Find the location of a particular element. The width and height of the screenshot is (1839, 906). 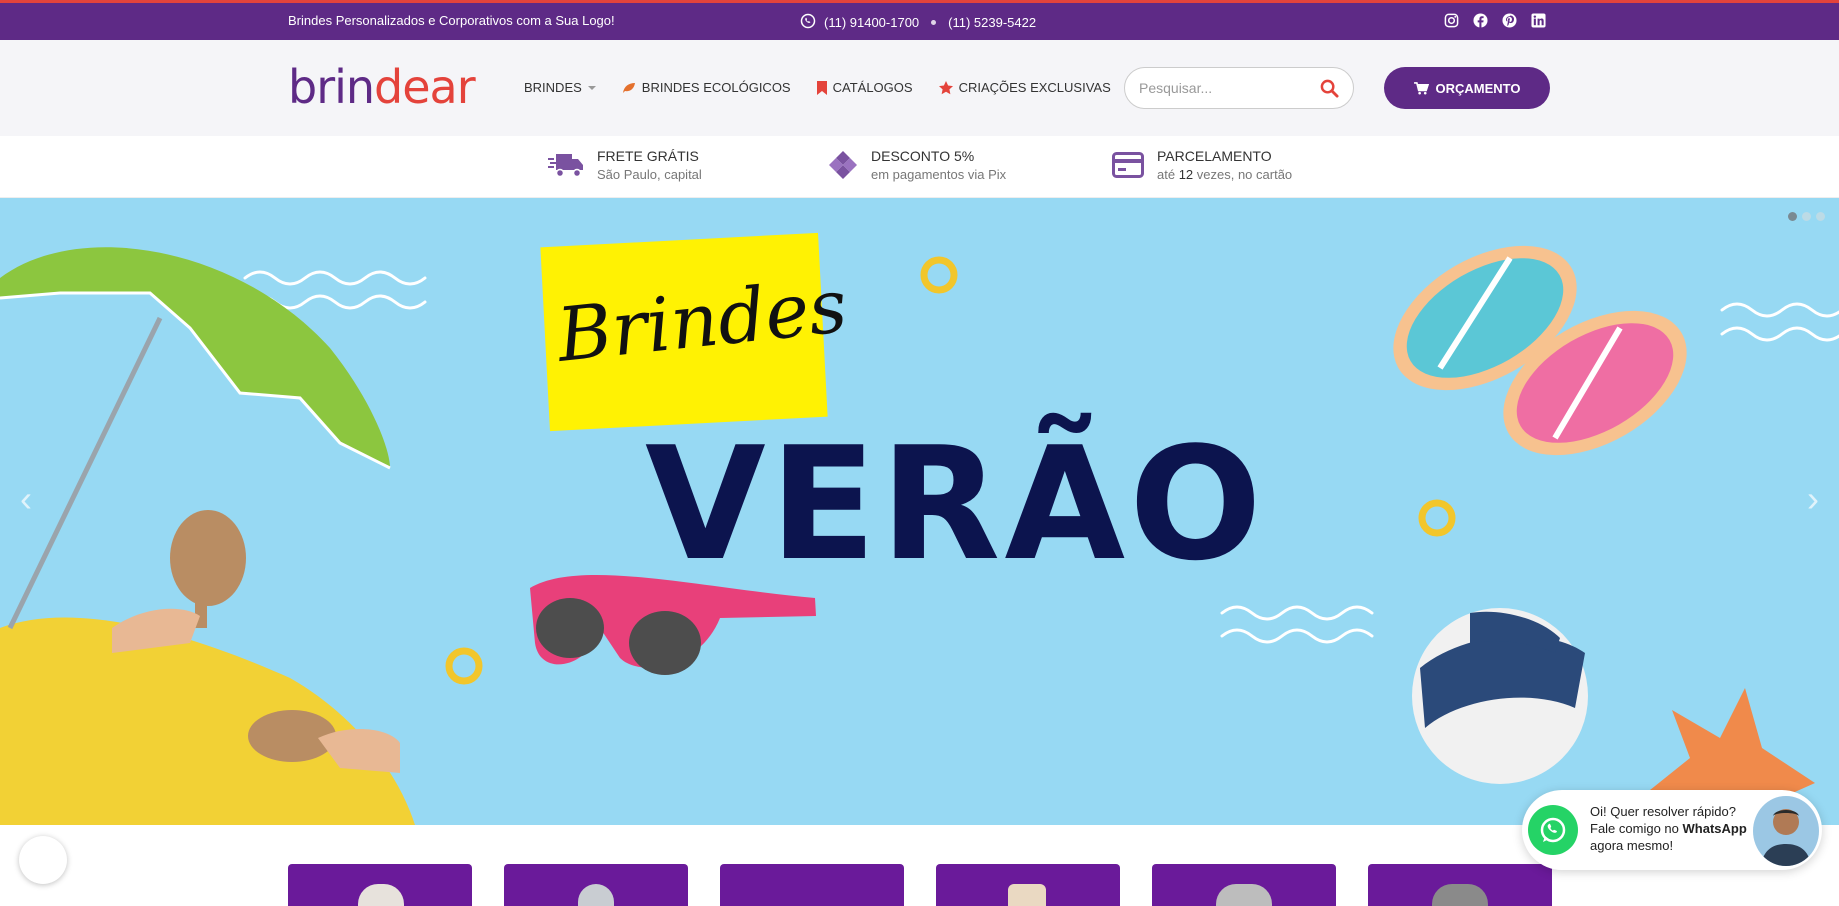

category-cards is located at coordinates (920, 885).